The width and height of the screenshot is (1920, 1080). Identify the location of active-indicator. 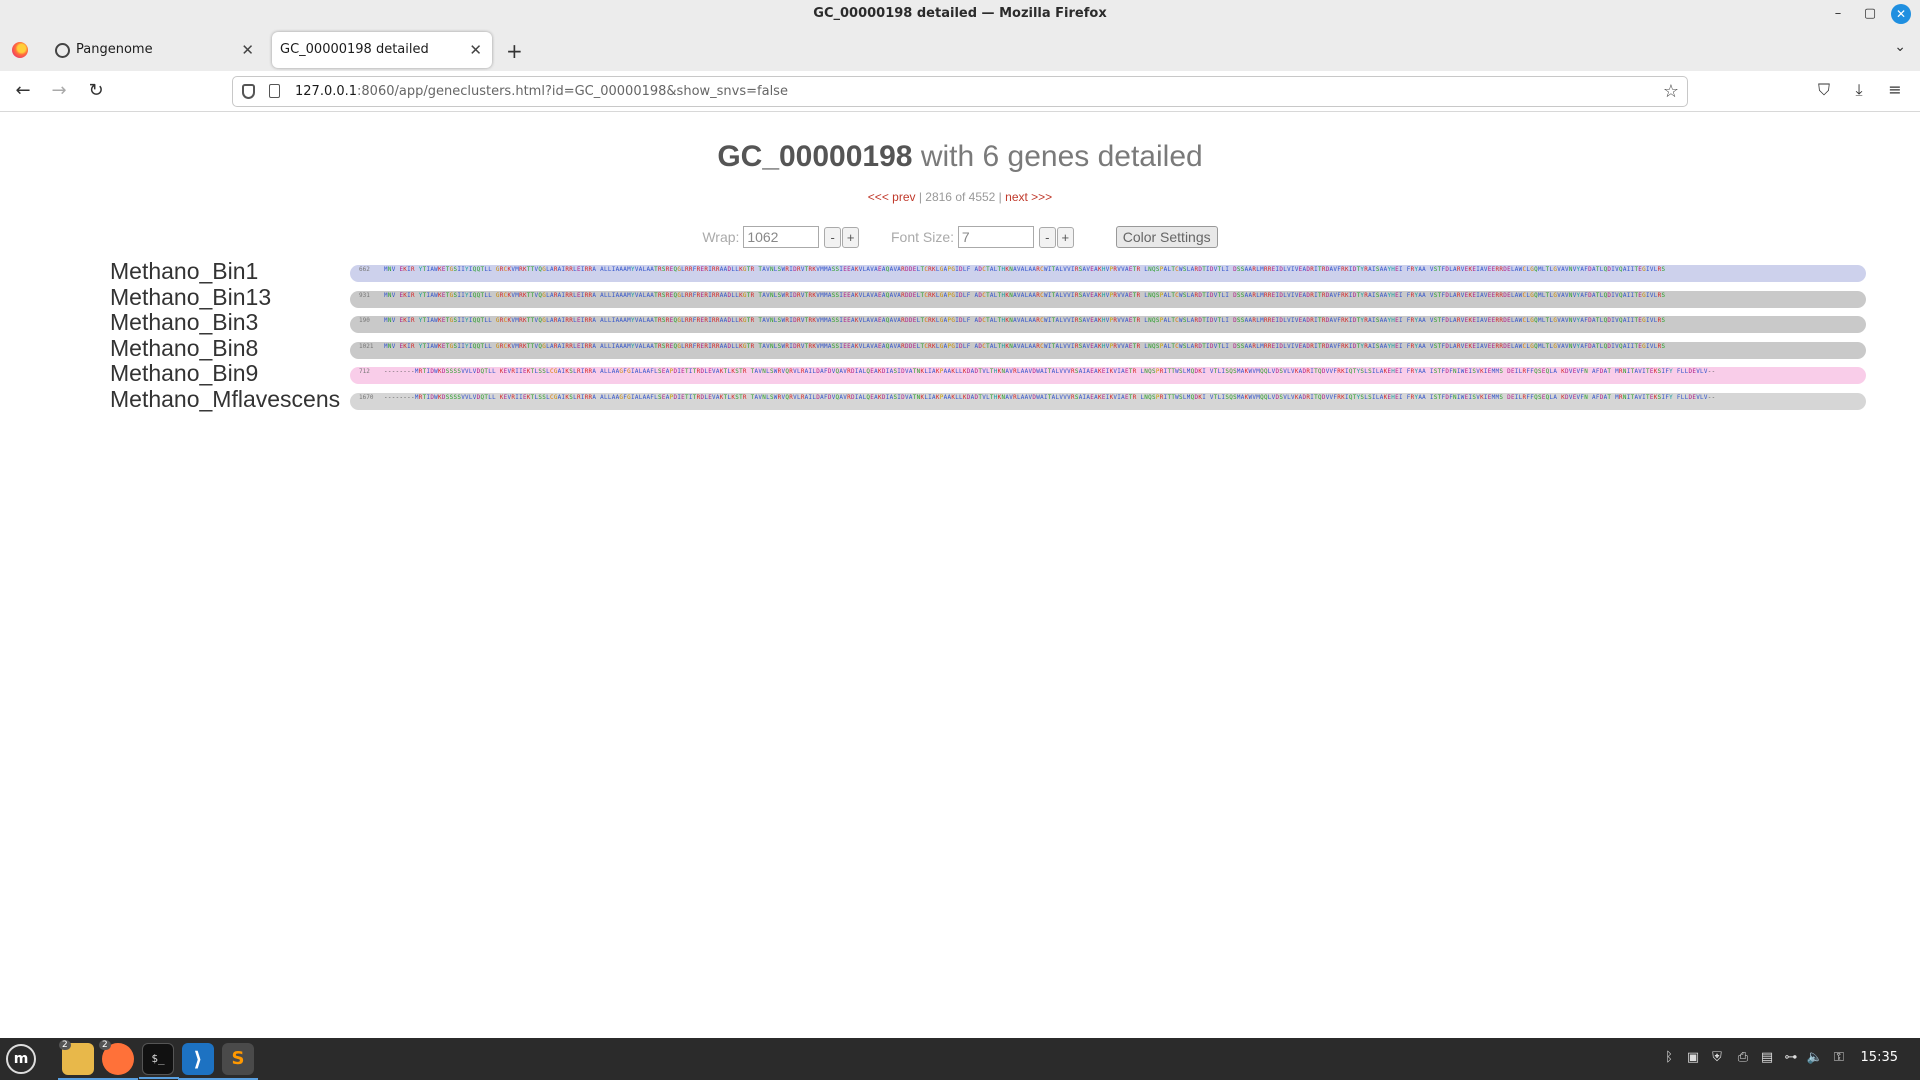
(159, 1078).